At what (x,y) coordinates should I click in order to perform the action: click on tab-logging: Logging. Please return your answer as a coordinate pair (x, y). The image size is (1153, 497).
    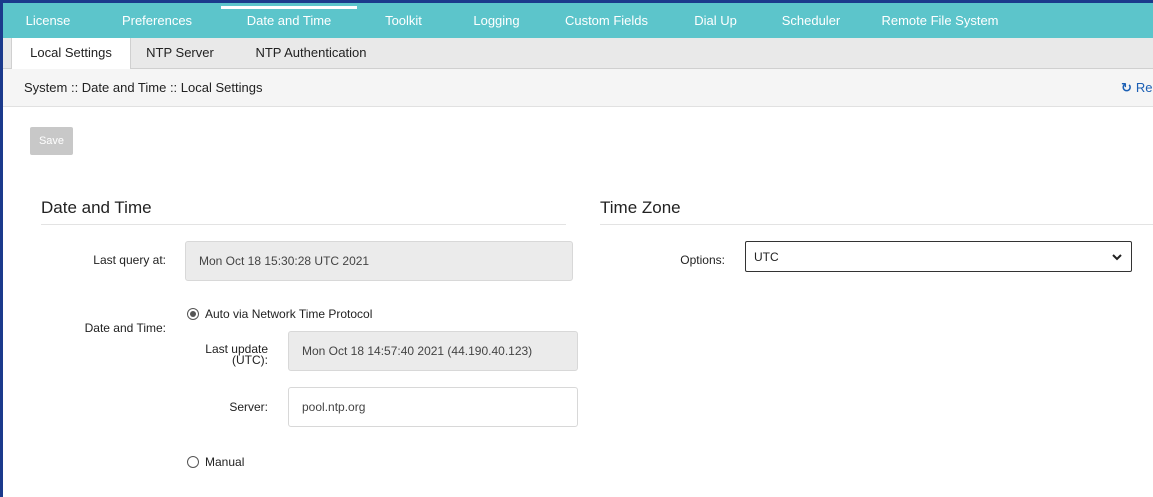
    Looking at the image, I should click on (496, 20).